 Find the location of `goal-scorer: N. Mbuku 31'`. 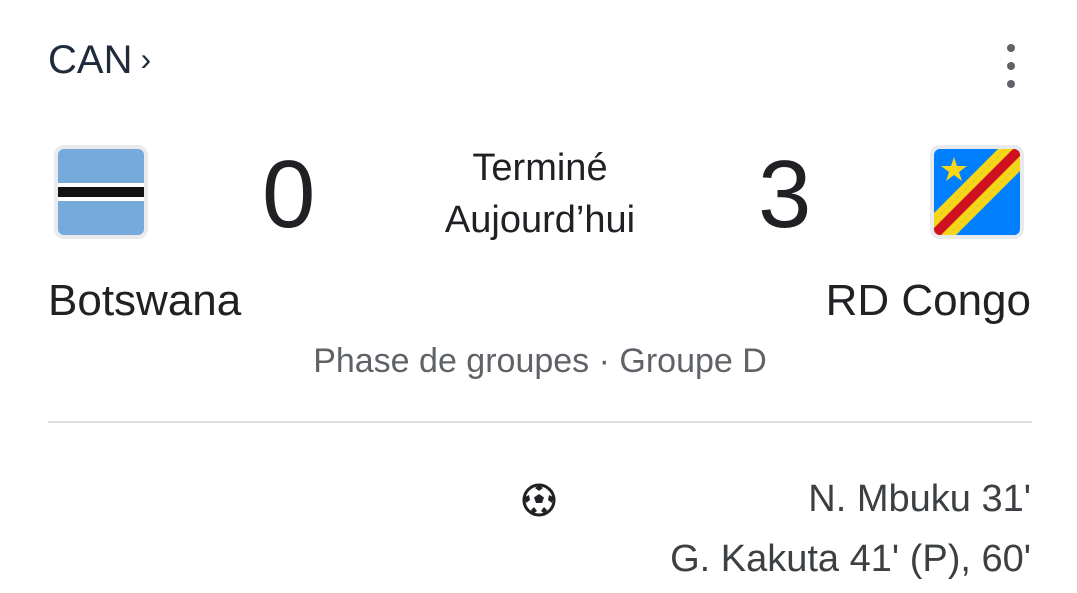

goal-scorer: N. Mbuku 31' is located at coordinates (919, 499).